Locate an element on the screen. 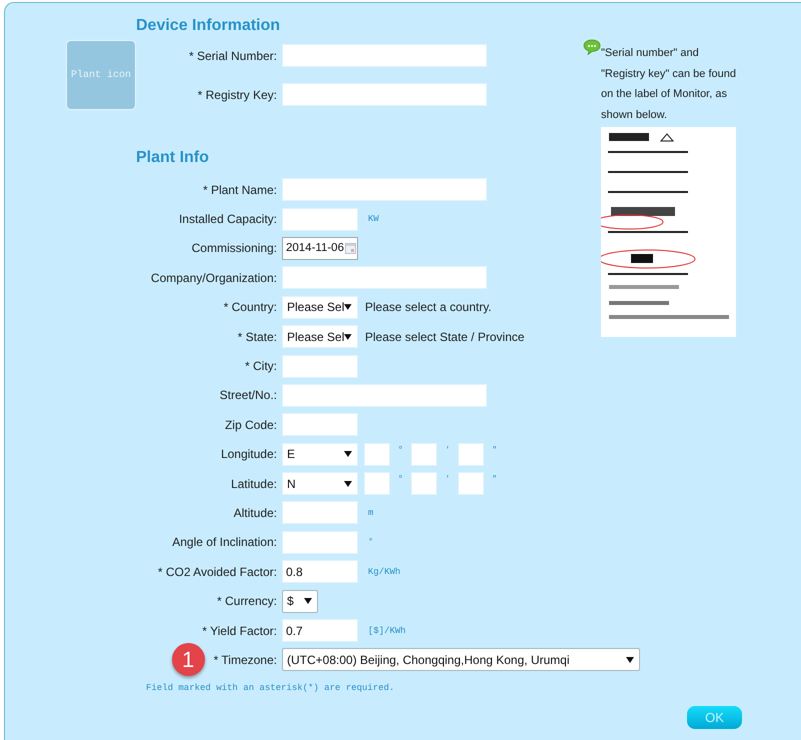 The width and height of the screenshot is (801, 740). field-label: * Serial Number: is located at coordinates (232, 55).